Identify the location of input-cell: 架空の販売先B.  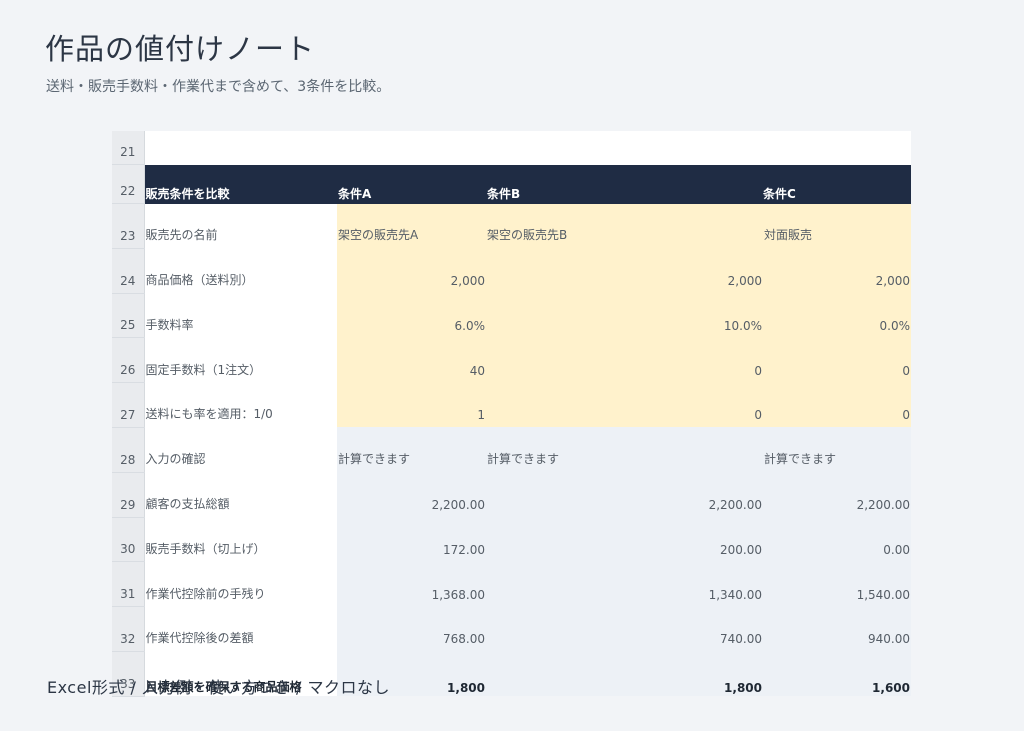
(624, 226).